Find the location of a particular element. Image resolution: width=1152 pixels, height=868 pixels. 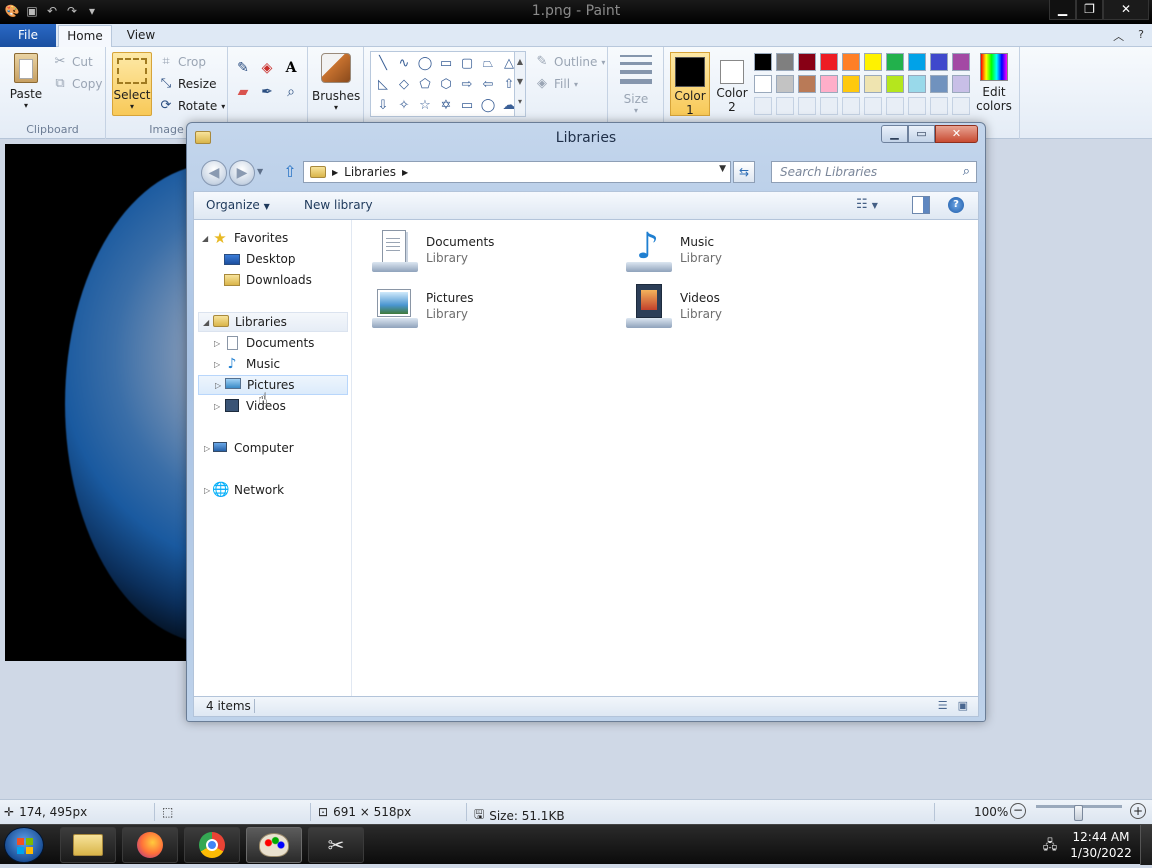

oval-shape-icon: ◯ is located at coordinates (425, 64).